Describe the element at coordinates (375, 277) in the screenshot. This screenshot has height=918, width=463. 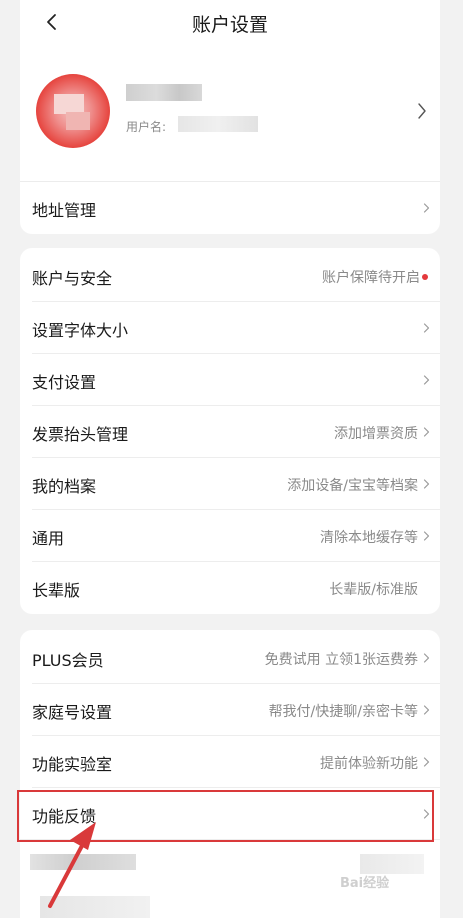
I see `row-value: 账户保障待开启` at that location.